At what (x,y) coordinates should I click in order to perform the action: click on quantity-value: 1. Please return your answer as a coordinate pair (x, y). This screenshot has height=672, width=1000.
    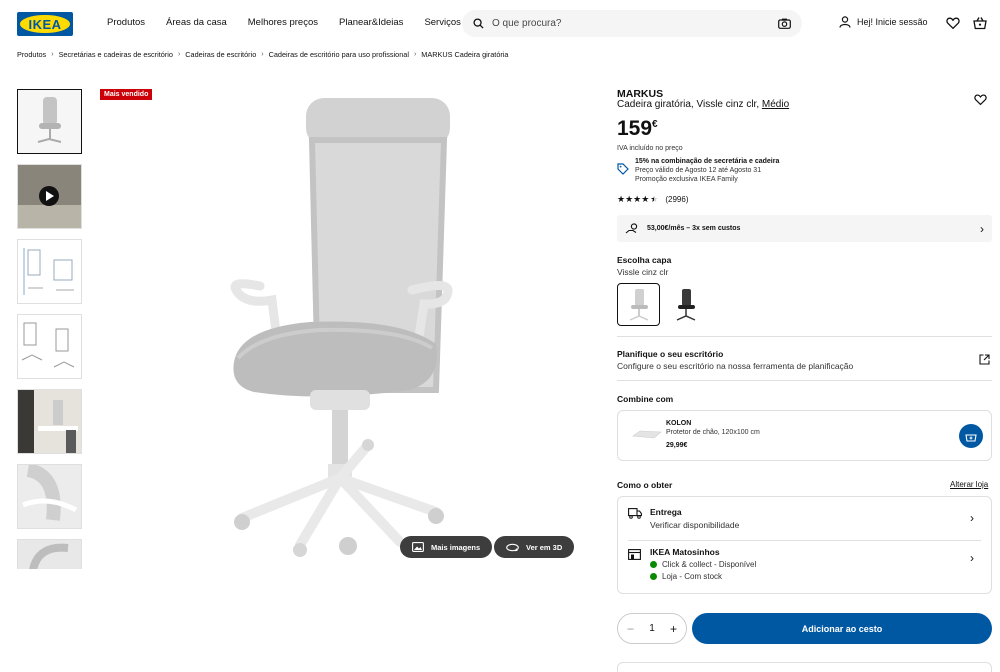
    Looking at the image, I should click on (652, 628).